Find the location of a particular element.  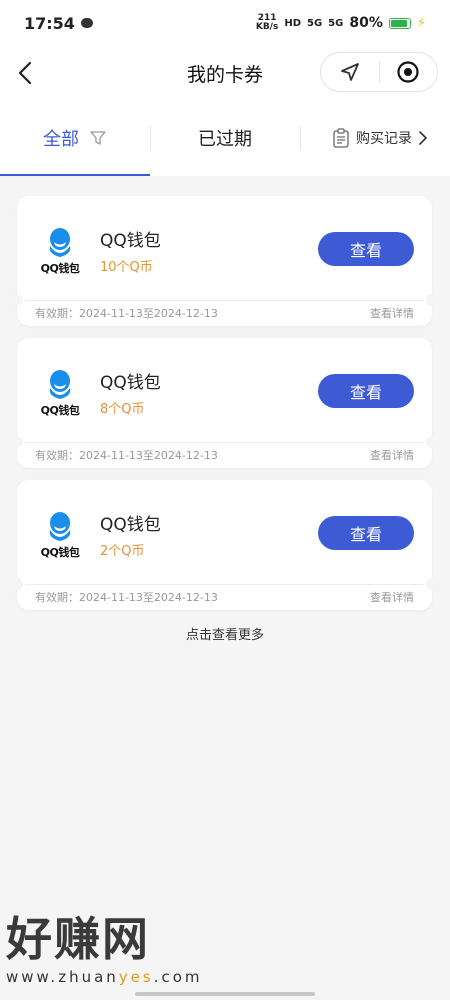

location-arrow-icon is located at coordinates (349, 72).